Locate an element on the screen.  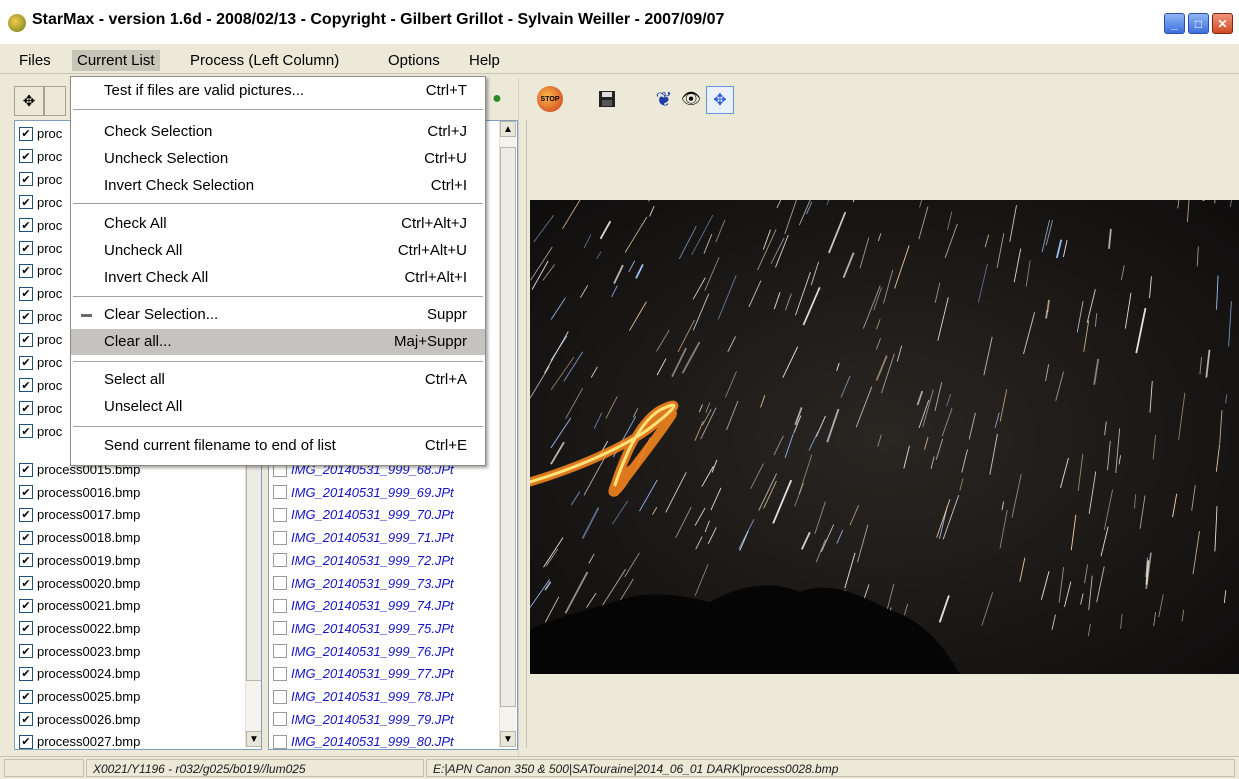
menu-item-uncheck-all: Uncheck AllCtrl+Alt+U is located at coordinates (278, 251).